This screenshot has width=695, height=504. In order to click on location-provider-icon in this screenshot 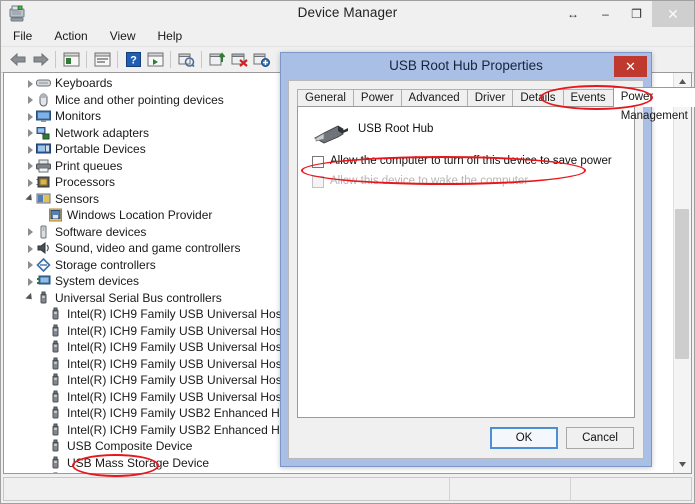, I will do `click(55, 215)`.